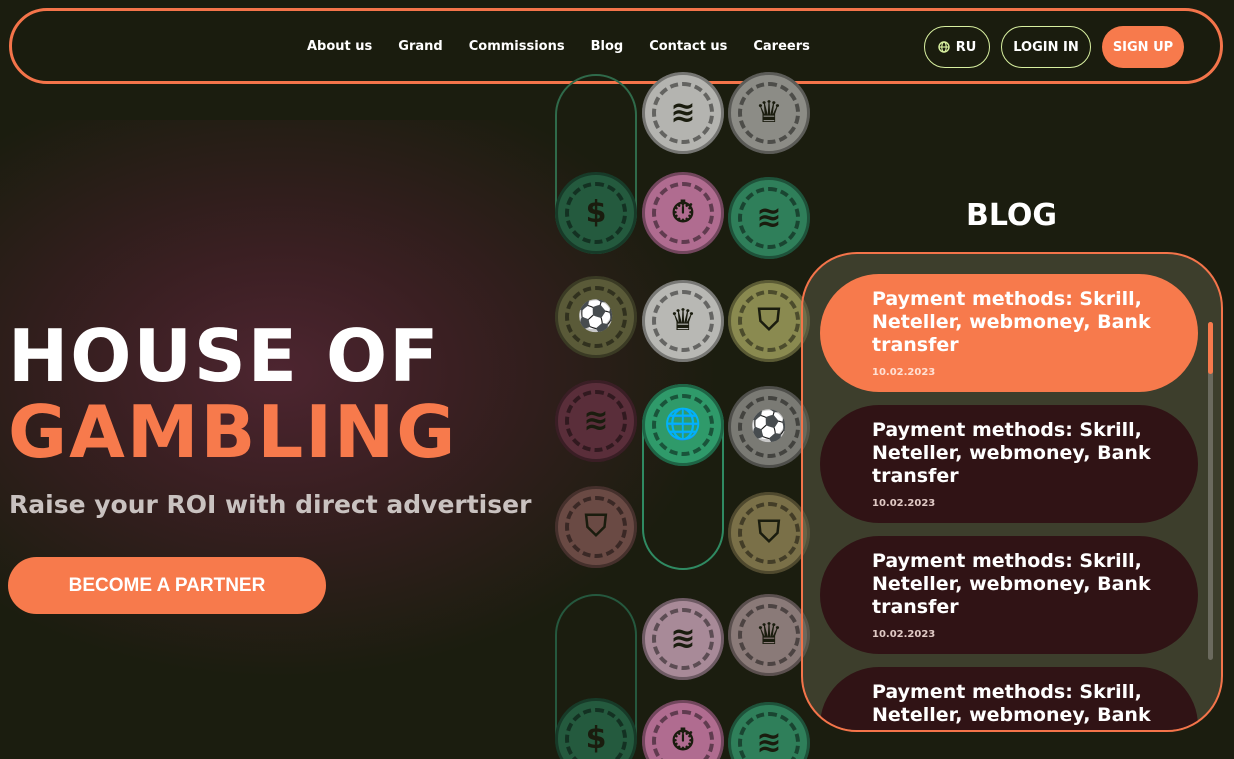 The height and width of the screenshot is (759, 1234). I want to click on language-label: RU, so click(966, 47).